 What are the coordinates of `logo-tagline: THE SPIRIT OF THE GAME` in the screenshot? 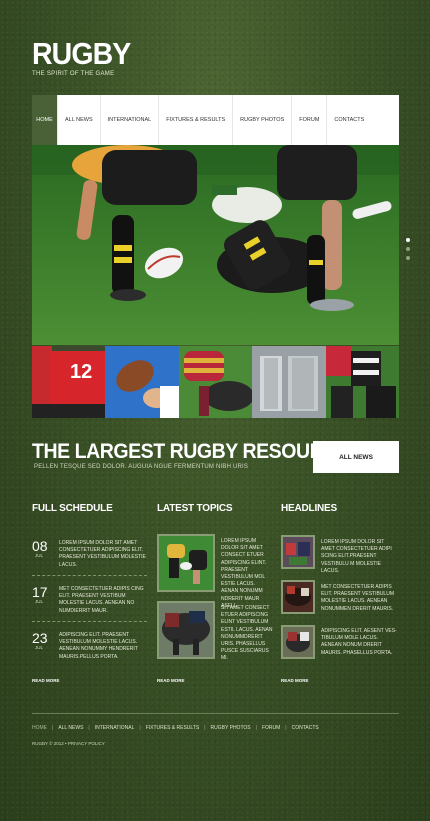 It's located at (73, 74).